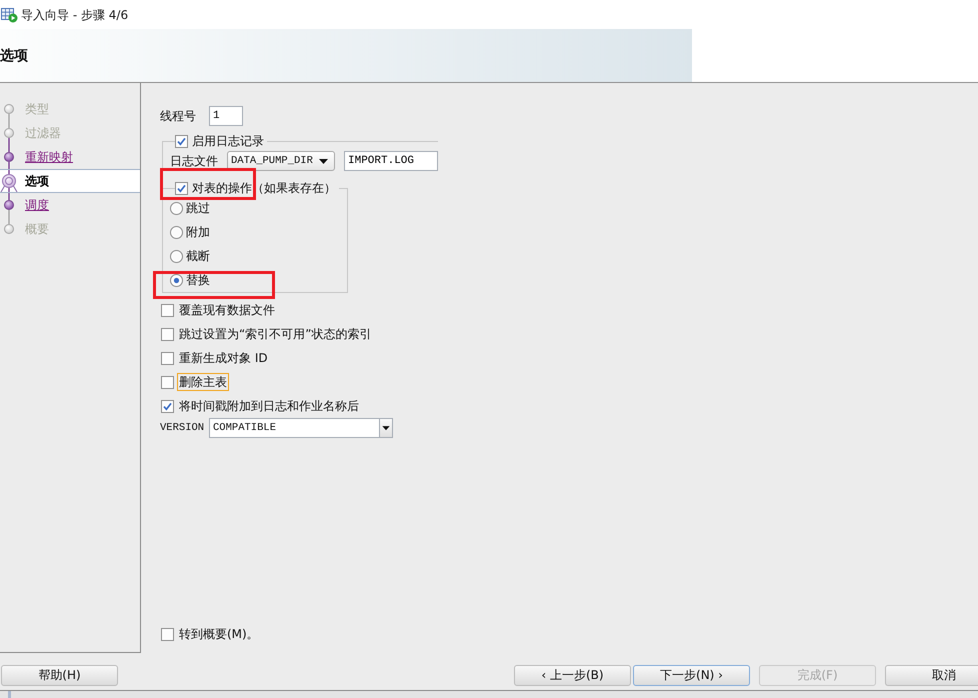 The image size is (978, 698). I want to click on log-file-label: 日志文件, so click(194, 161).